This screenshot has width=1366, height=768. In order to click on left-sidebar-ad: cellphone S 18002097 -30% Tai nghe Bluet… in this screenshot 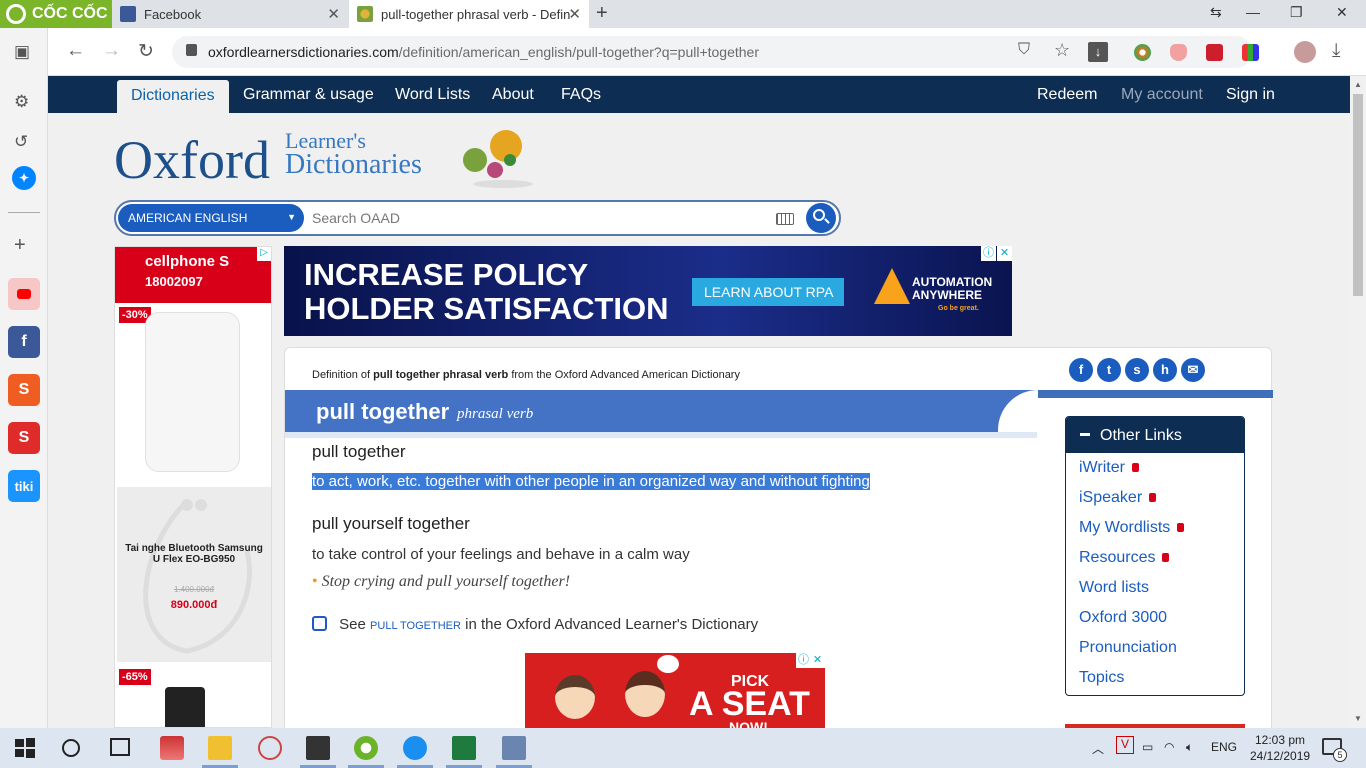, I will do `click(193, 487)`.